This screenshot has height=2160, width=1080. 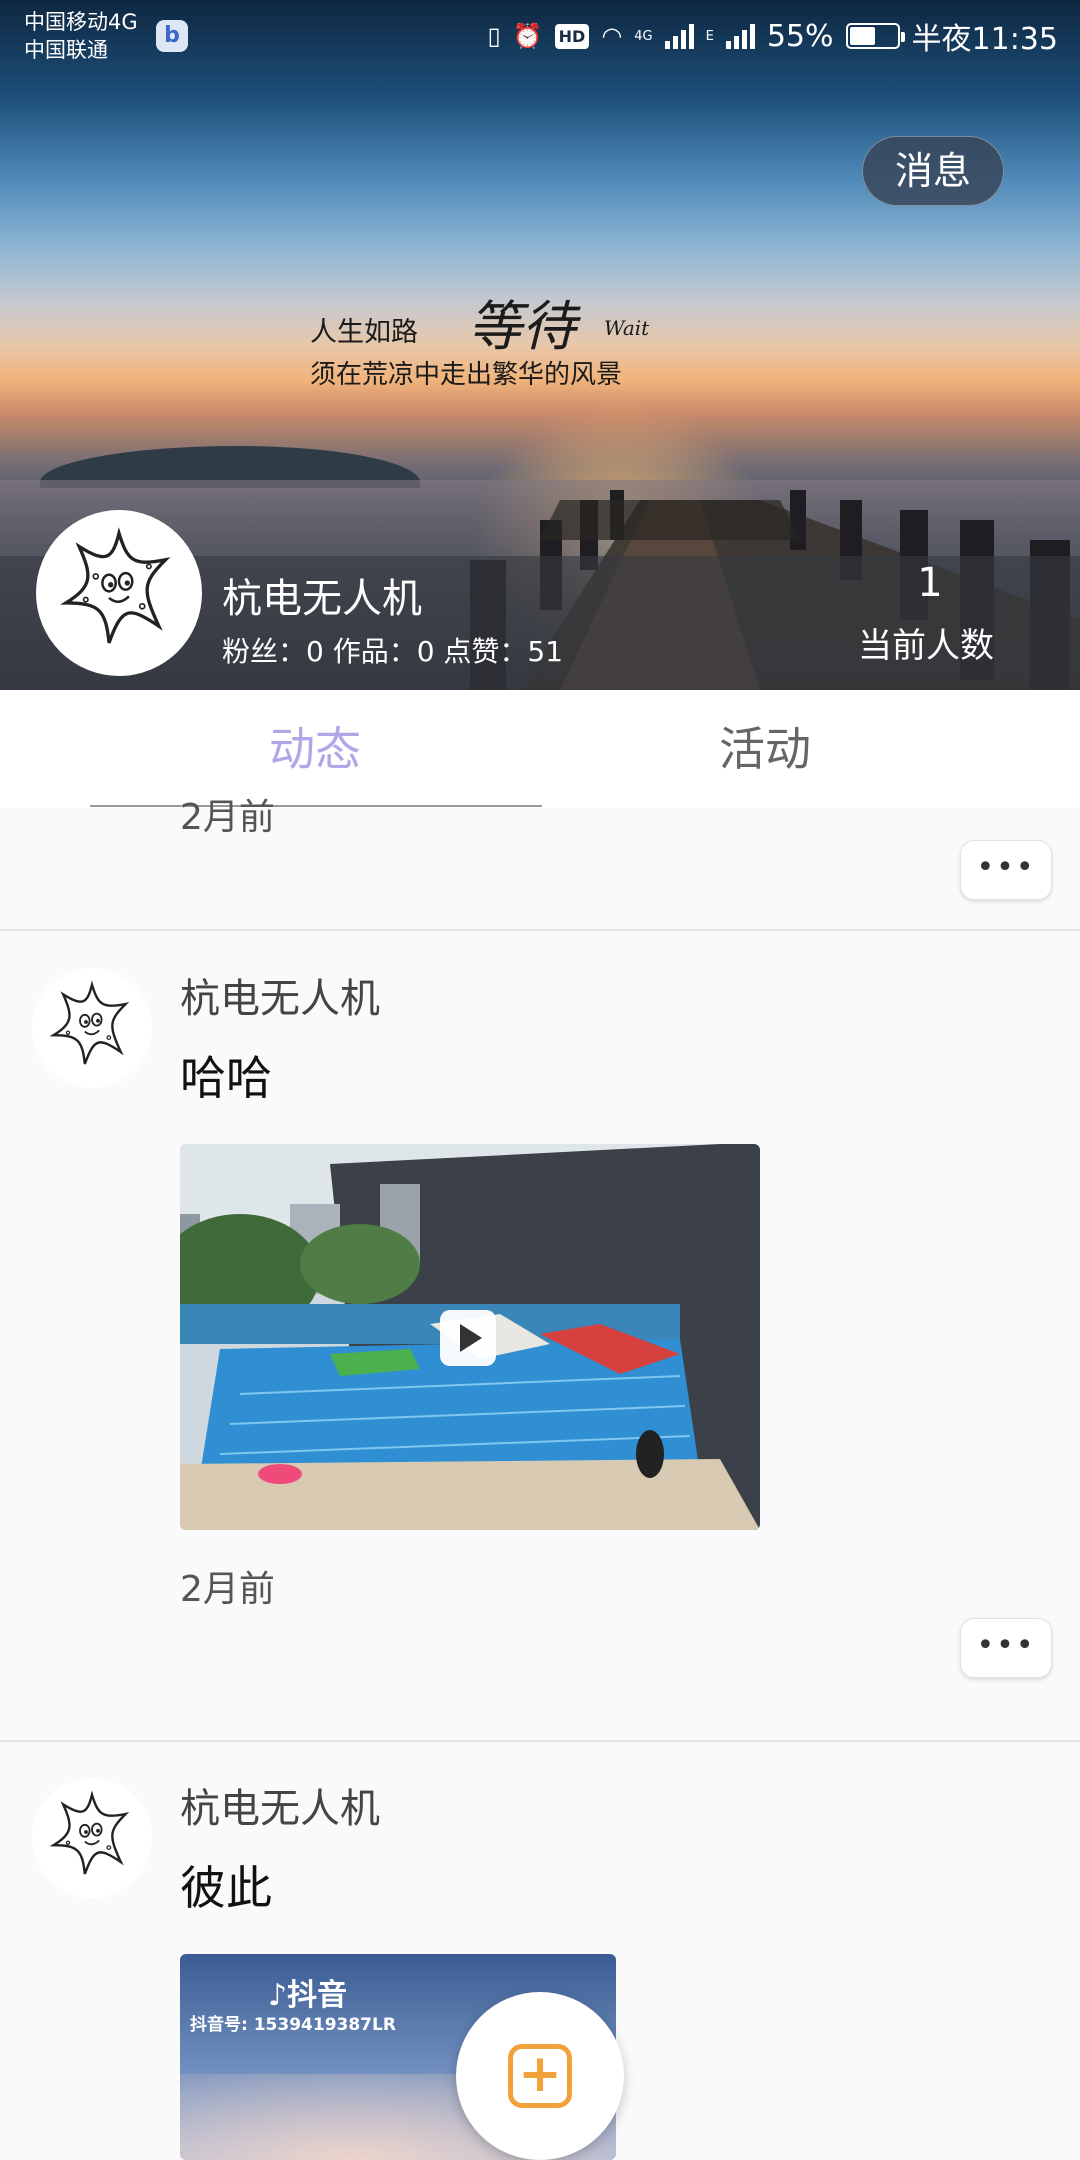 I want to click on tab-active-underline, so click(x=316, y=806).